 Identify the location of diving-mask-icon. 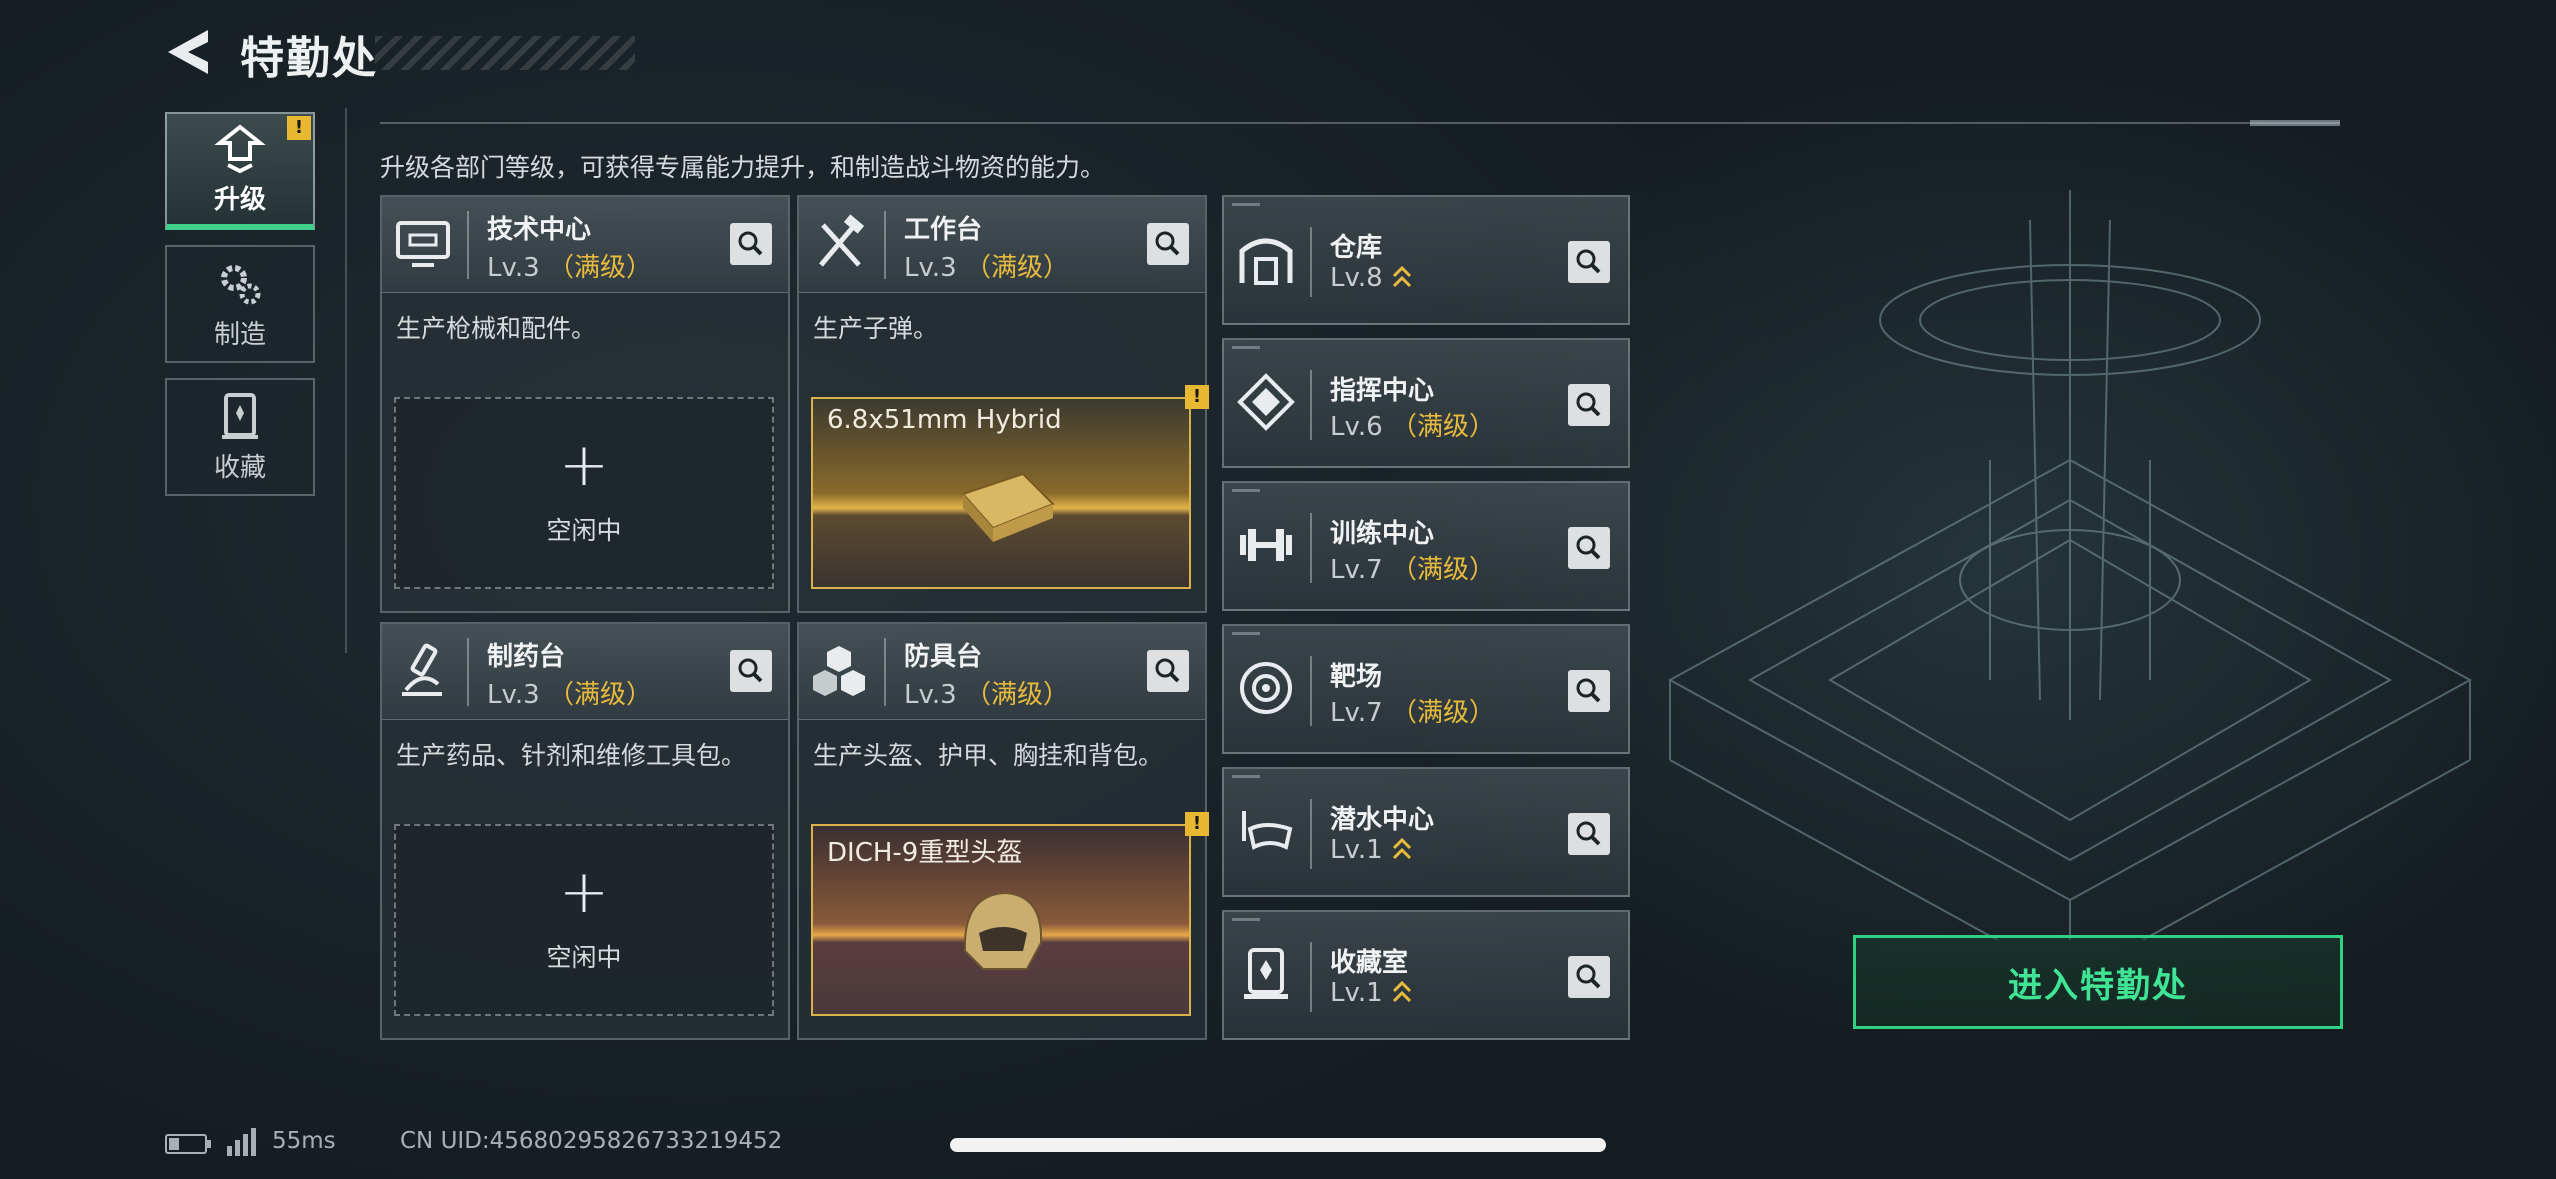
(1267, 830).